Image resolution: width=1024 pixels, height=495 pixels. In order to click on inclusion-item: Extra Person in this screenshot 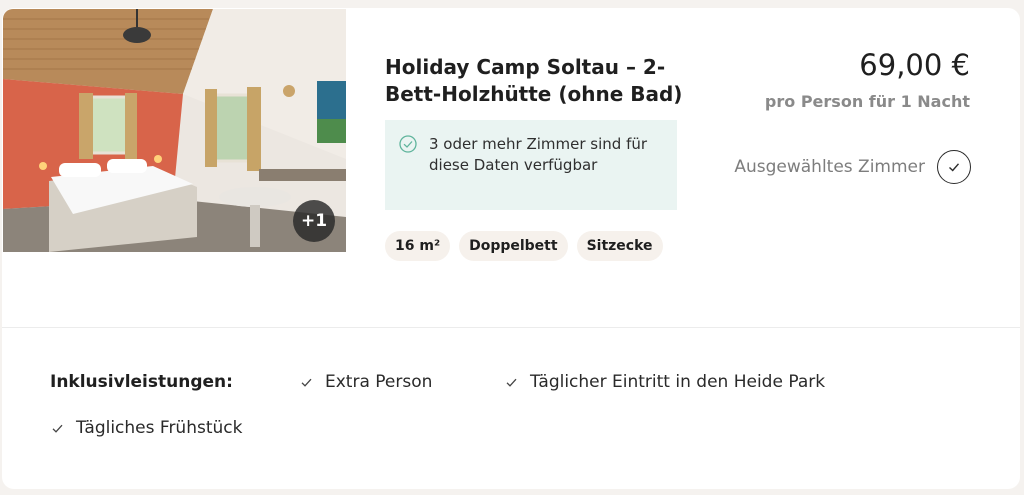, I will do `click(366, 382)`.